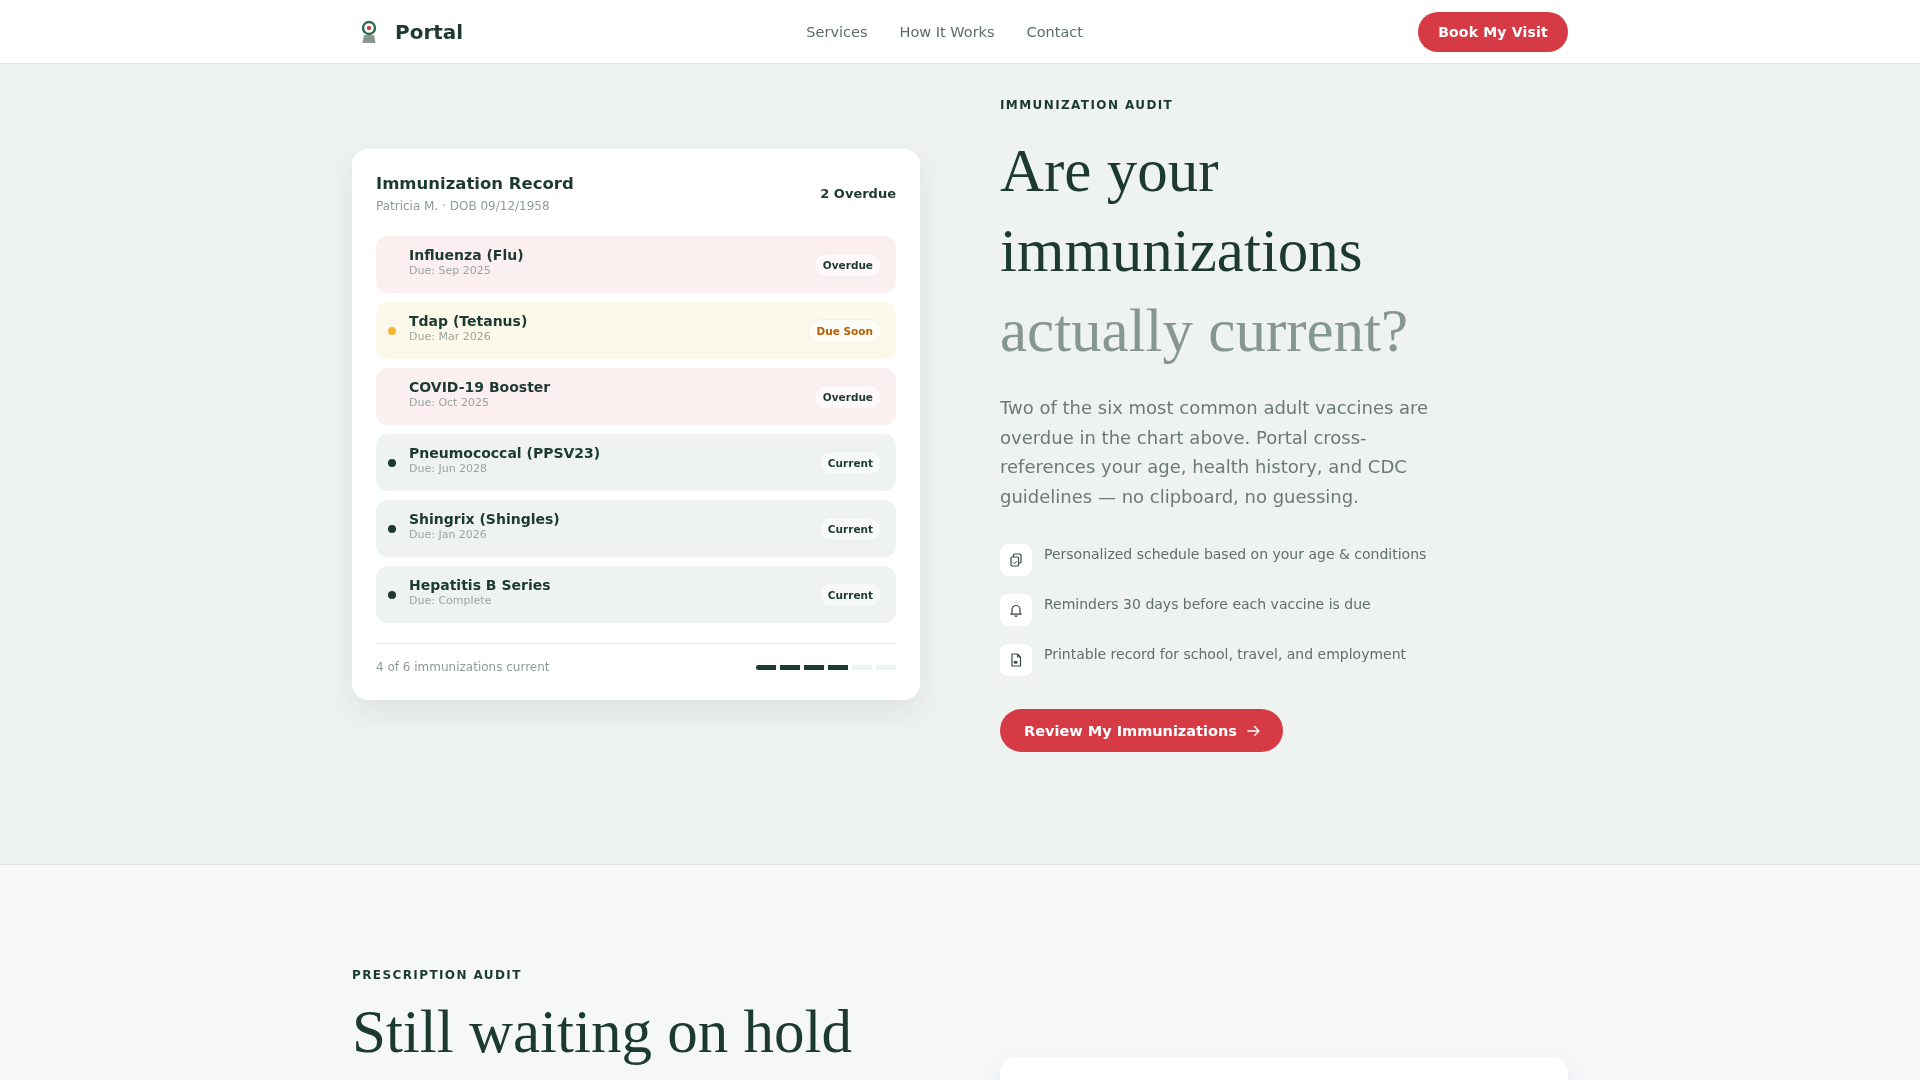  What do you see at coordinates (468, 321) in the screenshot?
I see `vaccine-name: Tdap (Tetanus)` at bounding box center [468, 321].